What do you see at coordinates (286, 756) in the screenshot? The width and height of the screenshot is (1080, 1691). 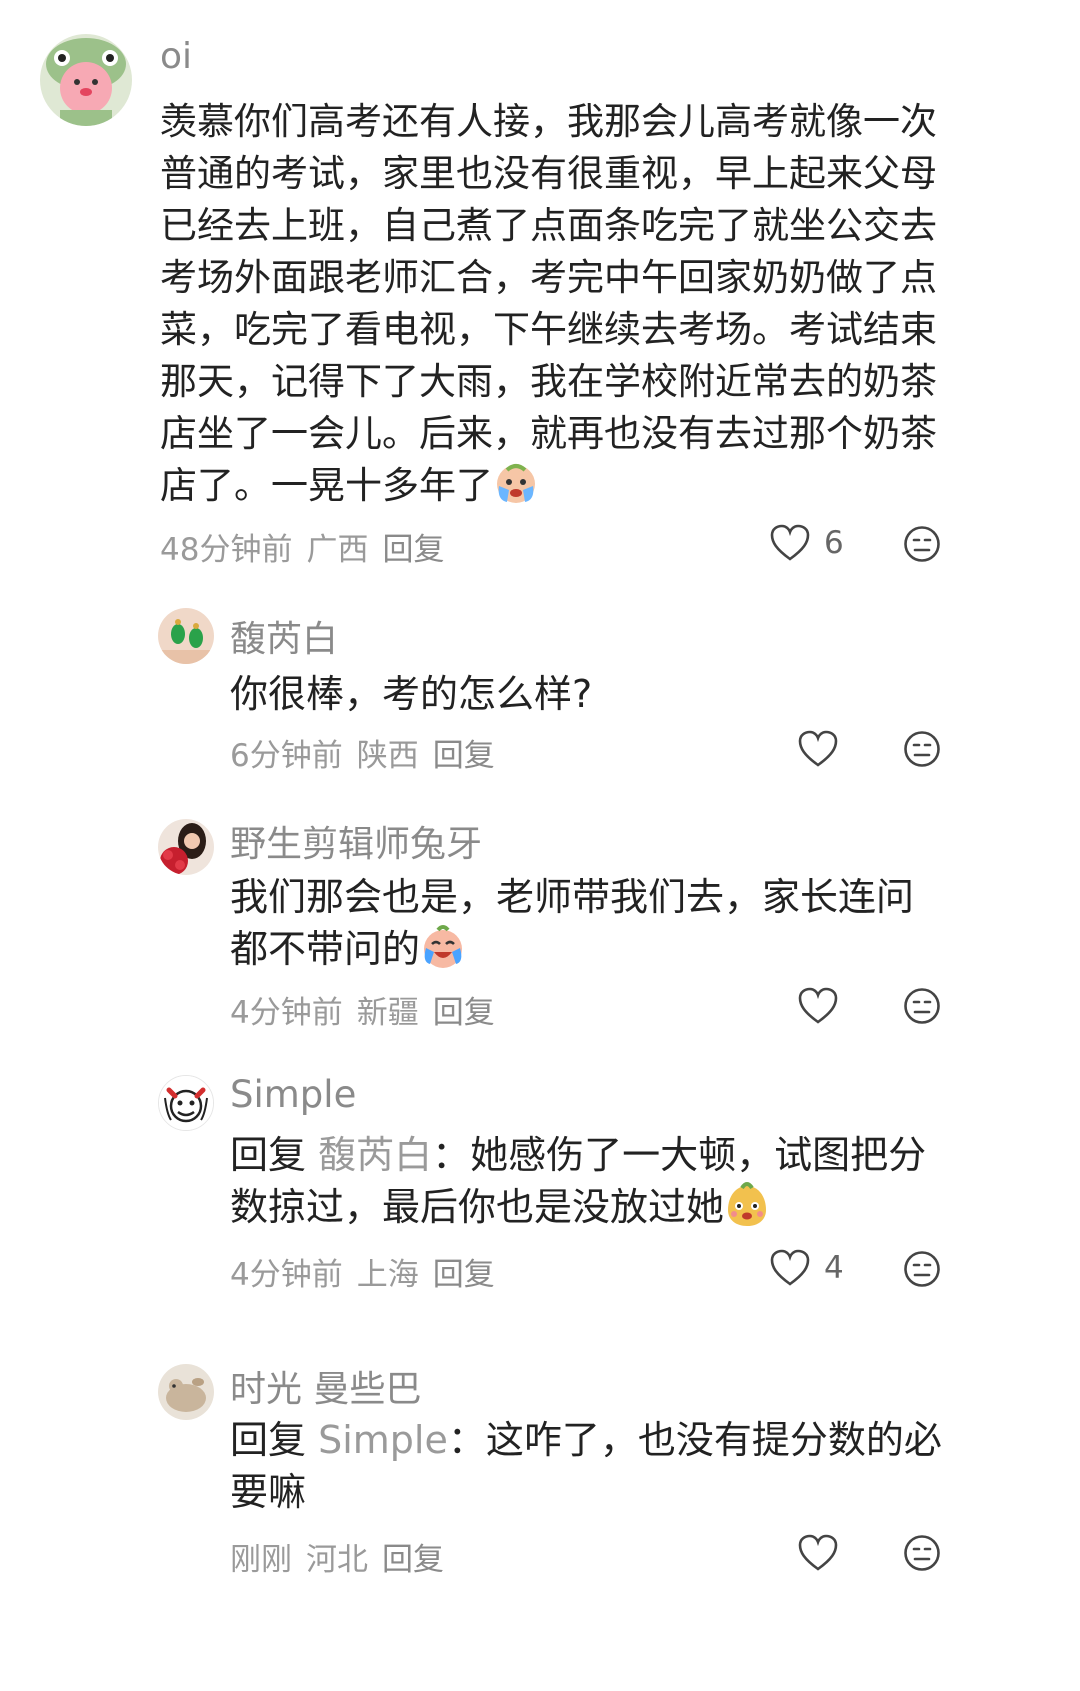 I see `timestamp: 6分钟前` at bounding box center [286, 756].